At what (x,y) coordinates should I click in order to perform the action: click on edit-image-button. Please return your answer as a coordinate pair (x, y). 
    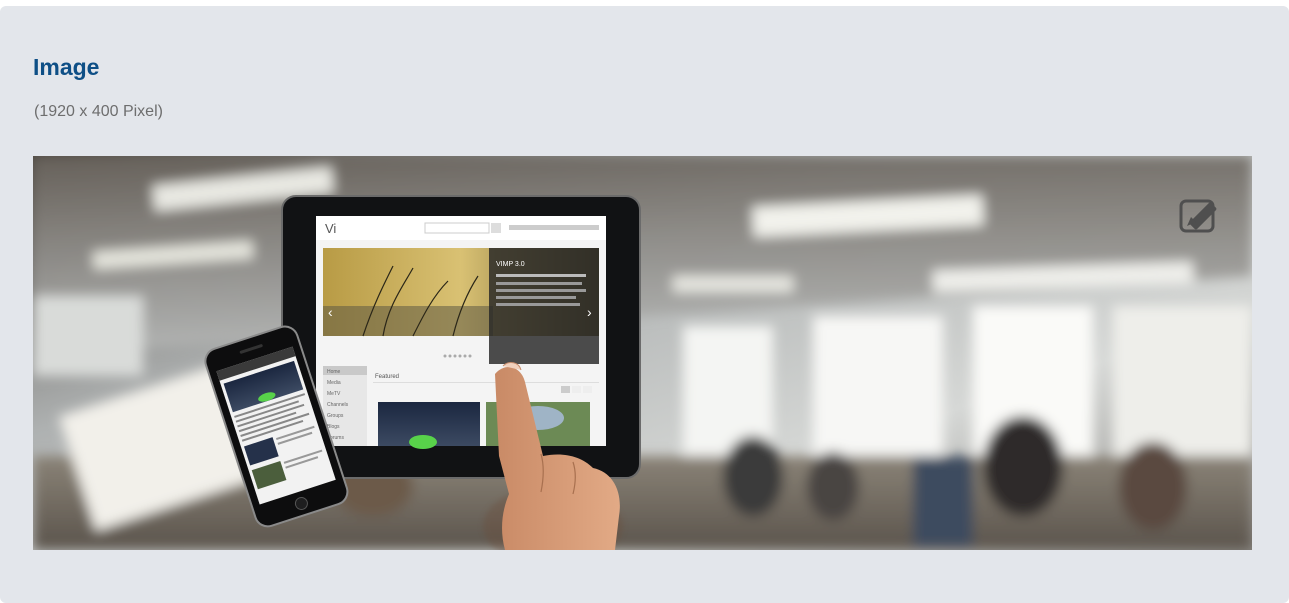
    Looking at the image, I should click on (1201, 214).